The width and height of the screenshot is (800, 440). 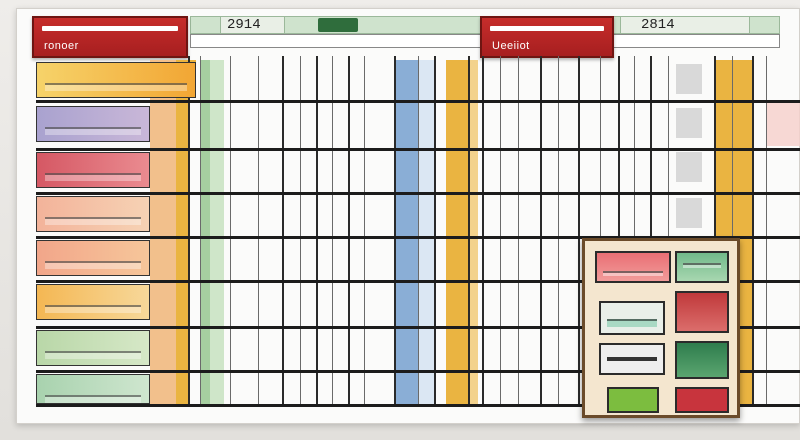 I want to click on maroon-swatch-icon, so click(x=702, y=312).